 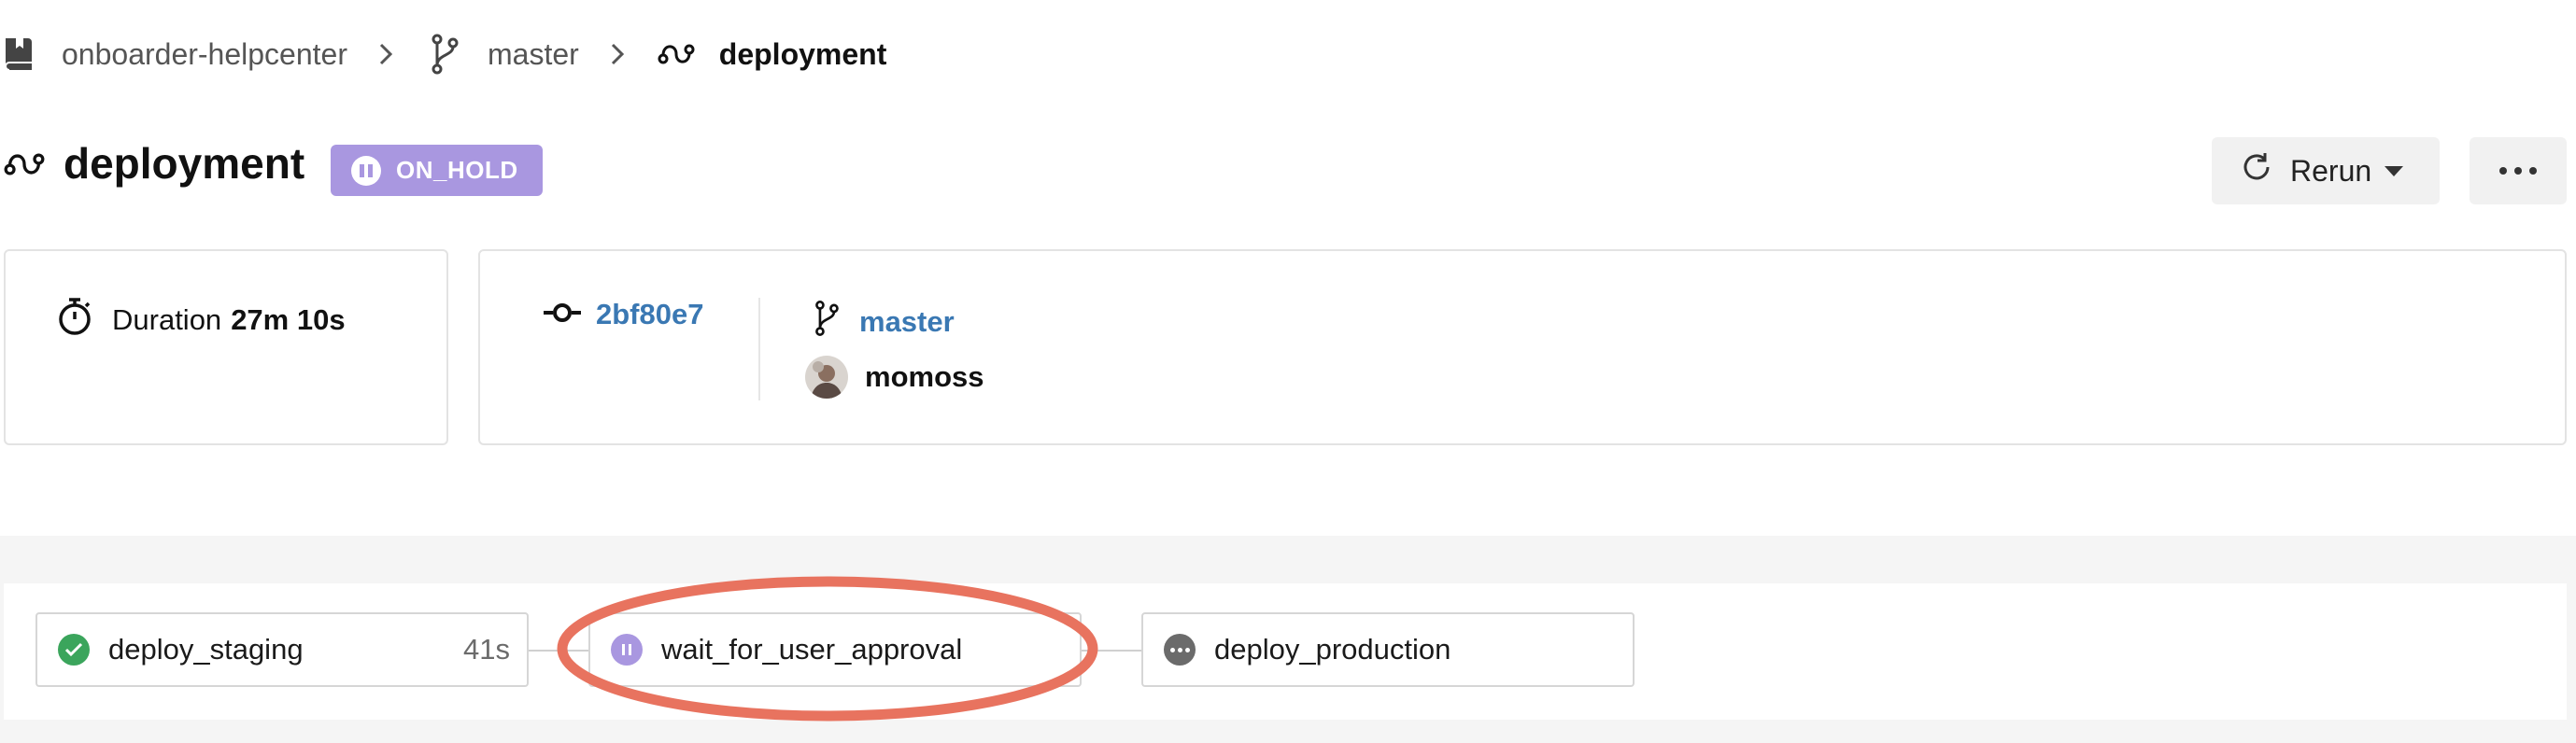 I want to click on more-actions-button, so click(x=2518, y=170).